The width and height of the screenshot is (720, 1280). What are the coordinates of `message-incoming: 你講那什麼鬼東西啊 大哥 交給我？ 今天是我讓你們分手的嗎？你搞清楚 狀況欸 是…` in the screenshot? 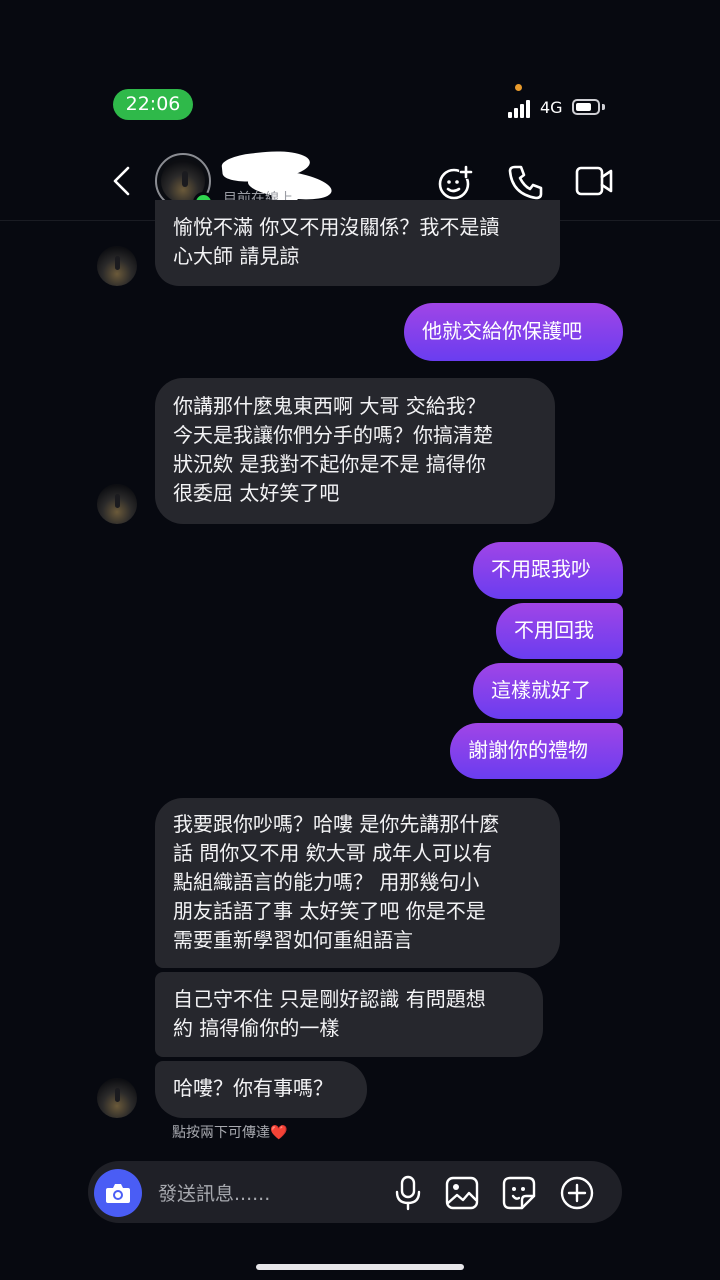 It's located at (355, 451).